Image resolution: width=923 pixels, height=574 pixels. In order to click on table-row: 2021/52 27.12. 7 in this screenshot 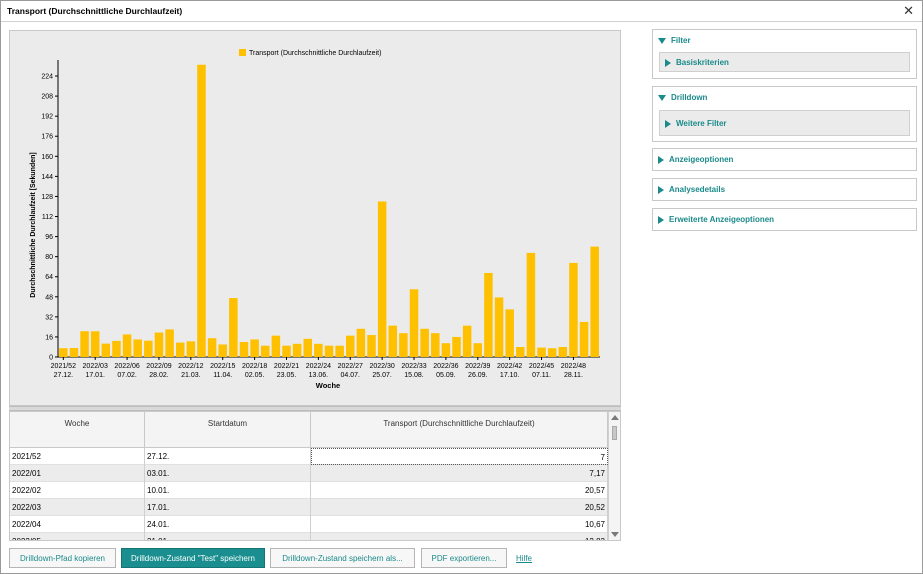, I will do `click(309, 456)`.